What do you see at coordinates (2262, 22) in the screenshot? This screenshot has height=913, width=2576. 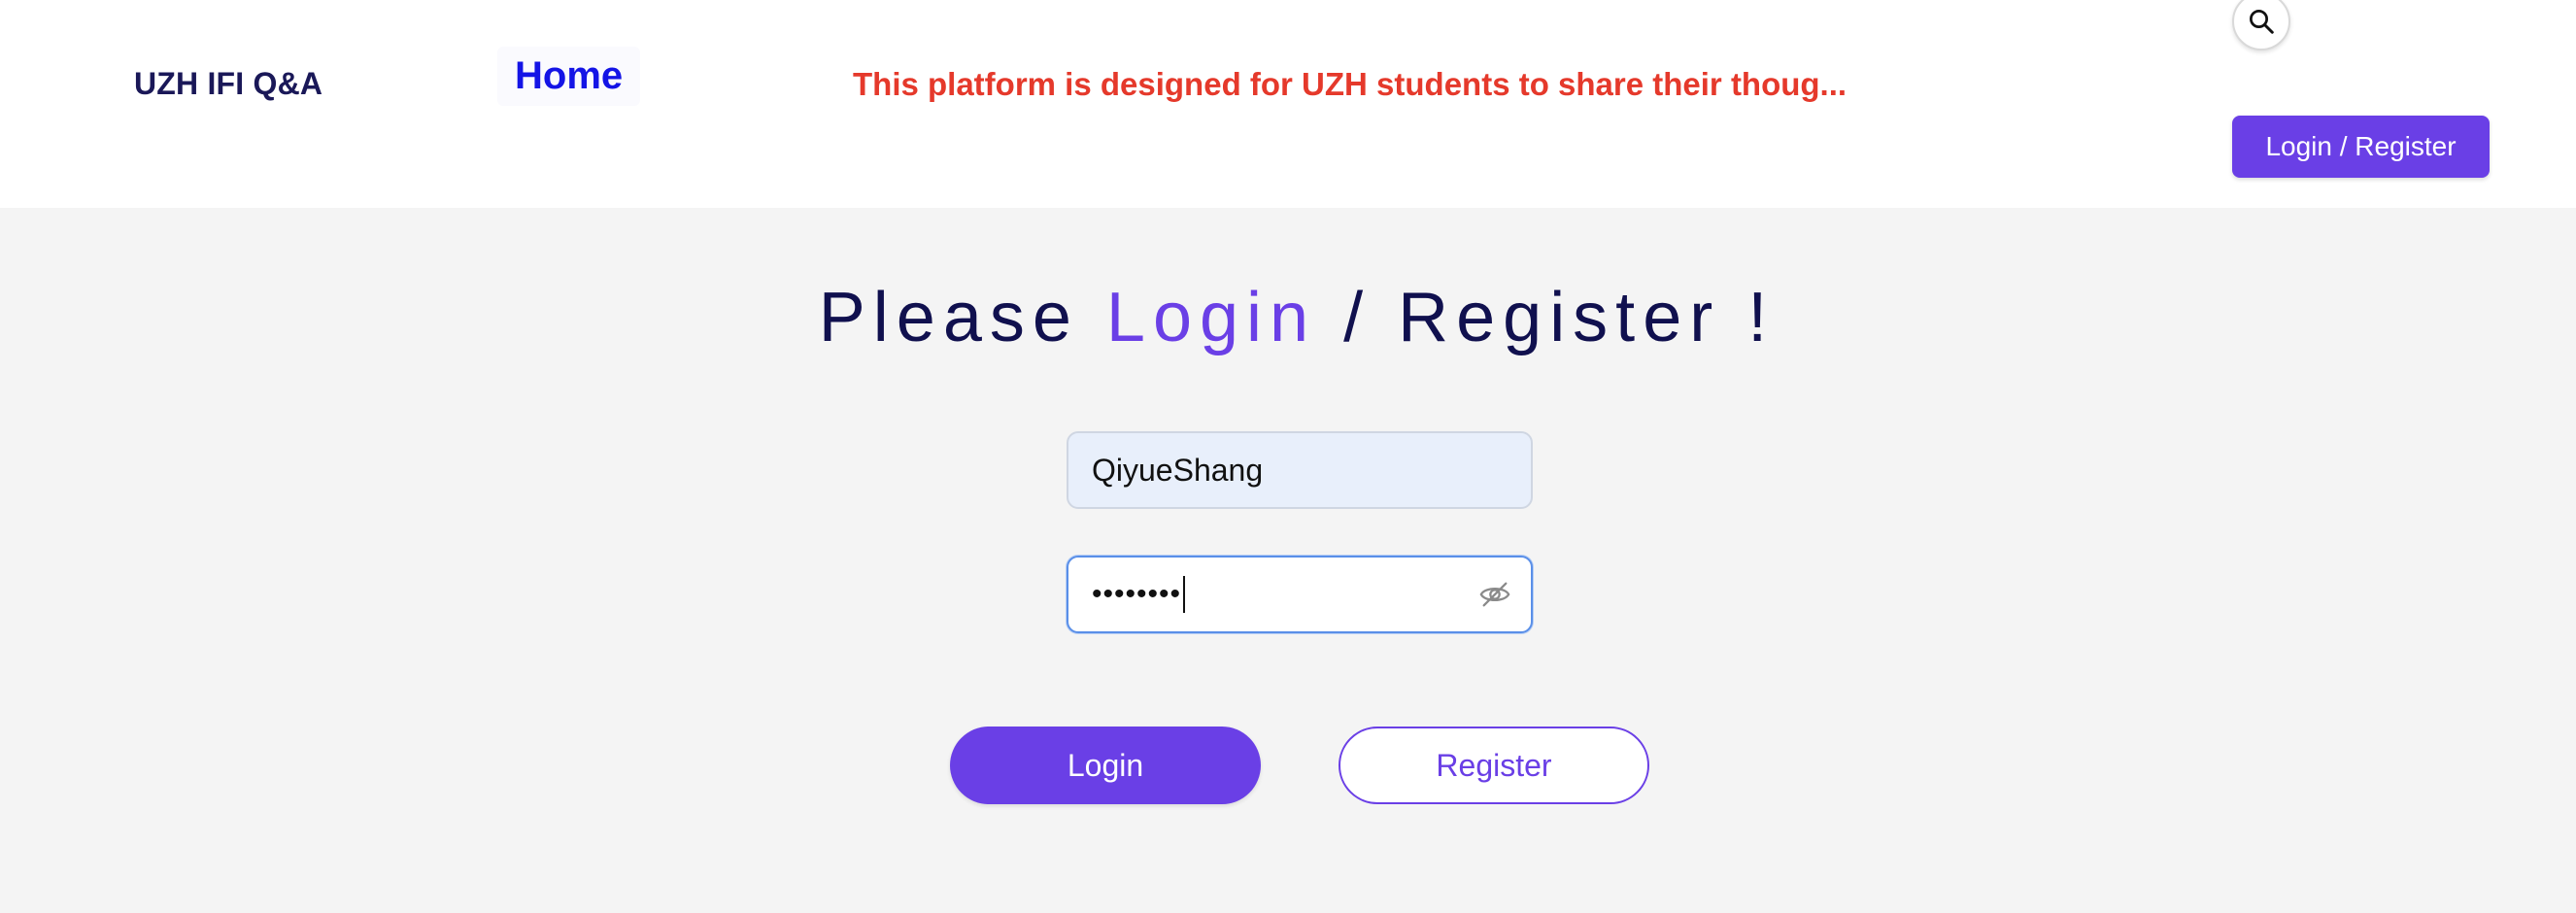 I see `search-icon` at bounding box center [2262, 22].